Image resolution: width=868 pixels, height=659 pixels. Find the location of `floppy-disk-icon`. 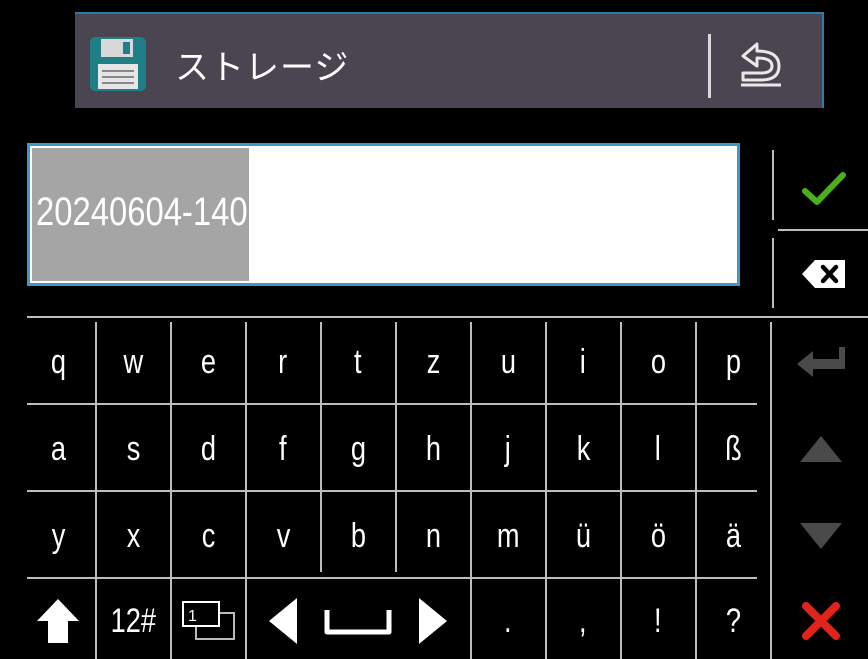

floppy-disk-icon is located at coordinates (118, 64).